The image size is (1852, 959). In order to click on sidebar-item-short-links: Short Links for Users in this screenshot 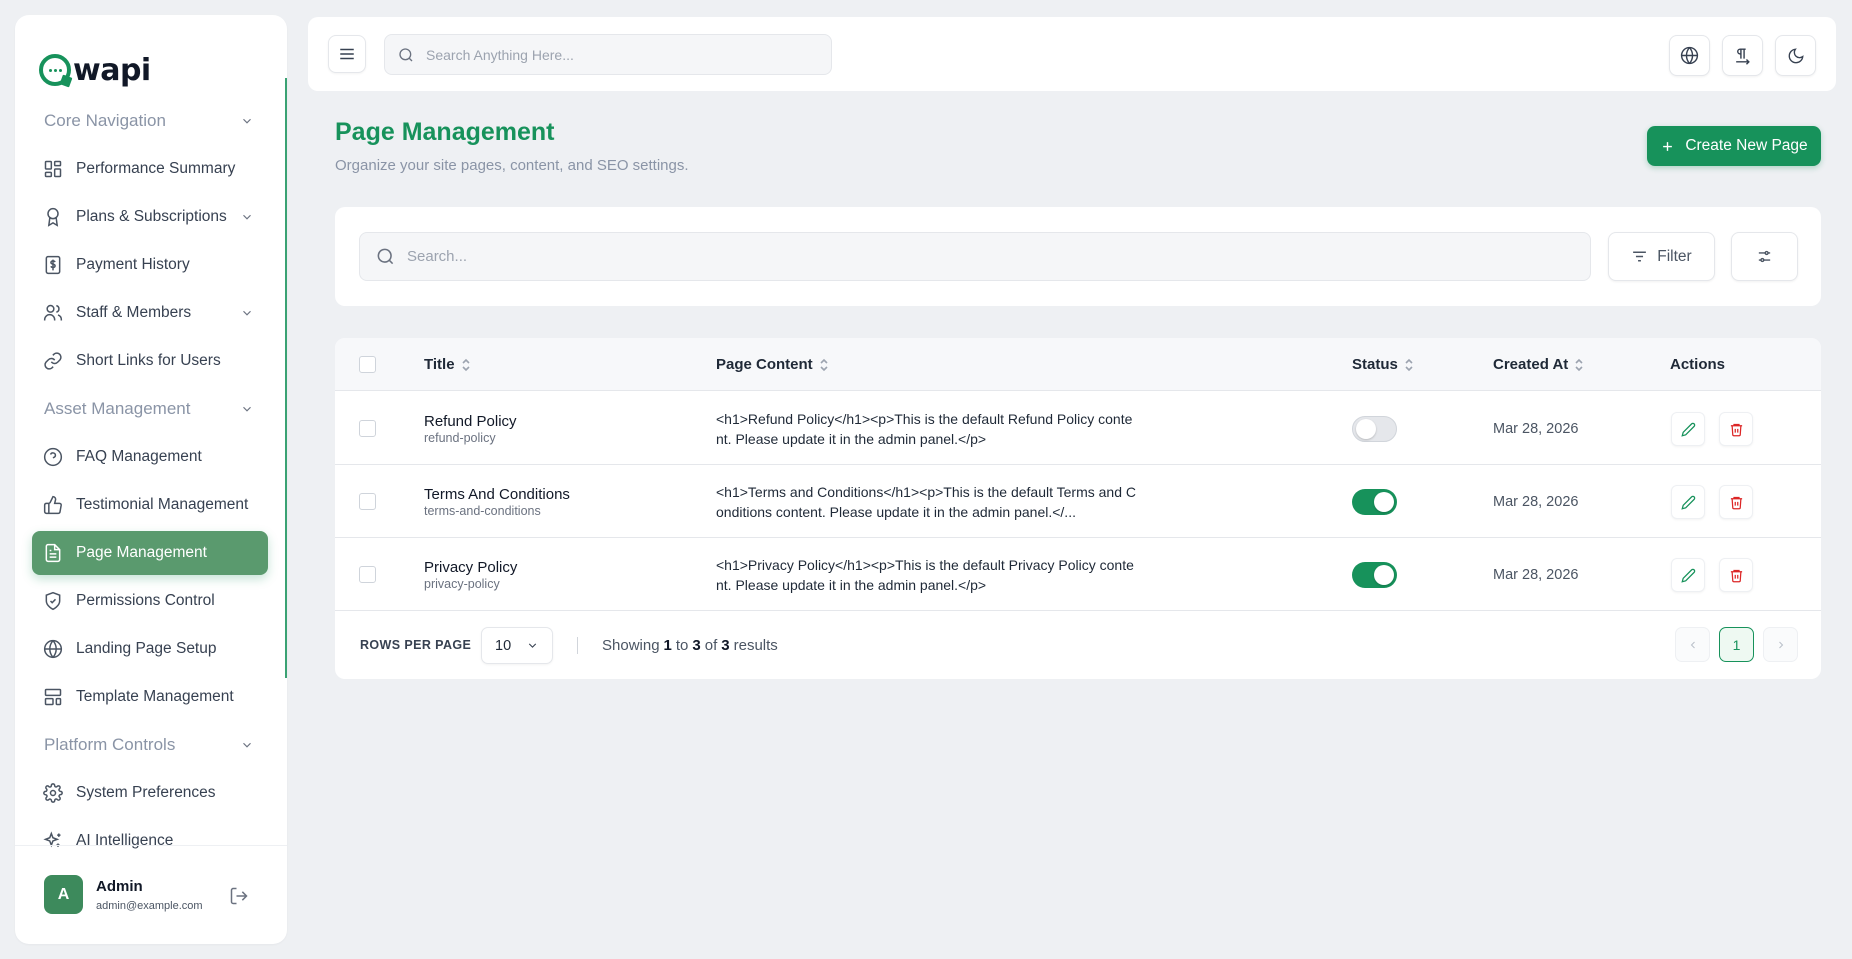, I will do `click(150, 361)`.